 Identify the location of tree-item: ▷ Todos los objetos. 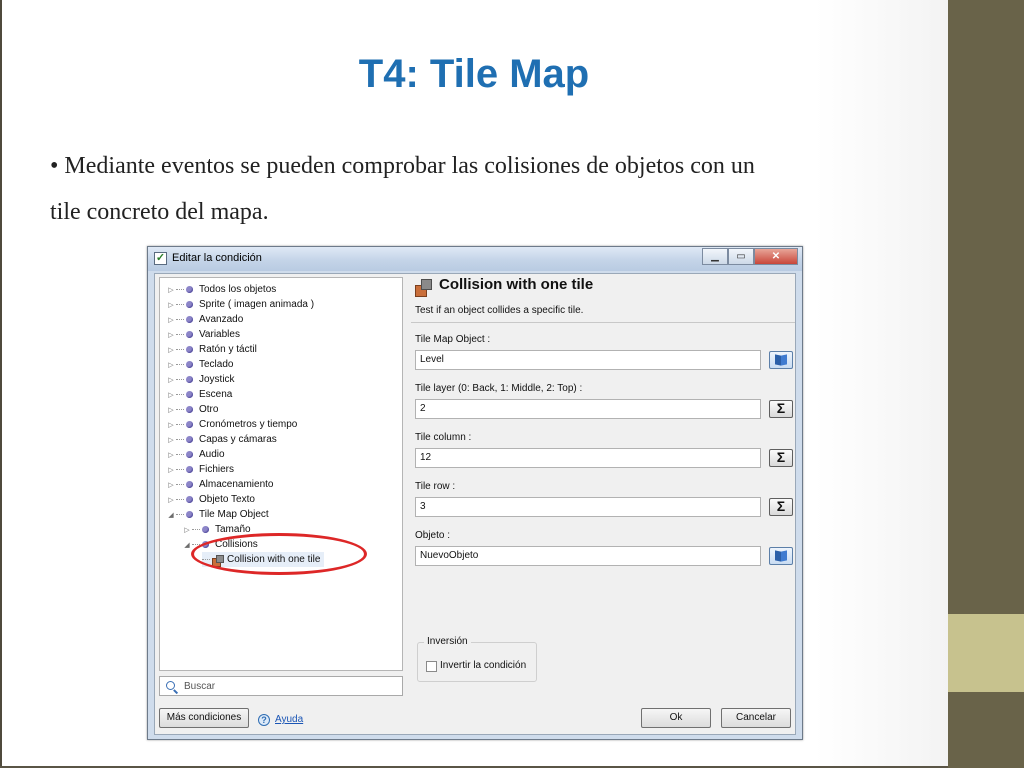
(221, 289).